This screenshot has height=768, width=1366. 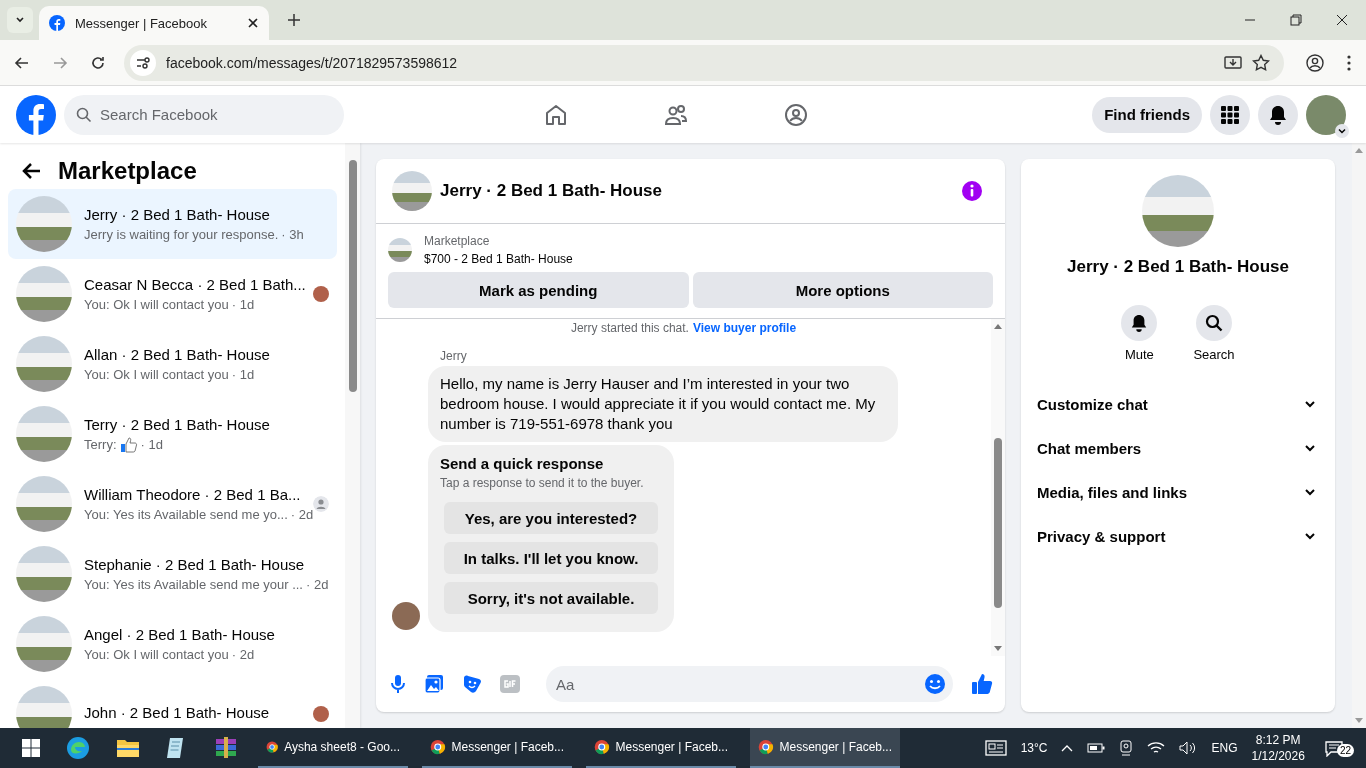 I want to click on chevron-down-icon, so click(x=20, y=20).